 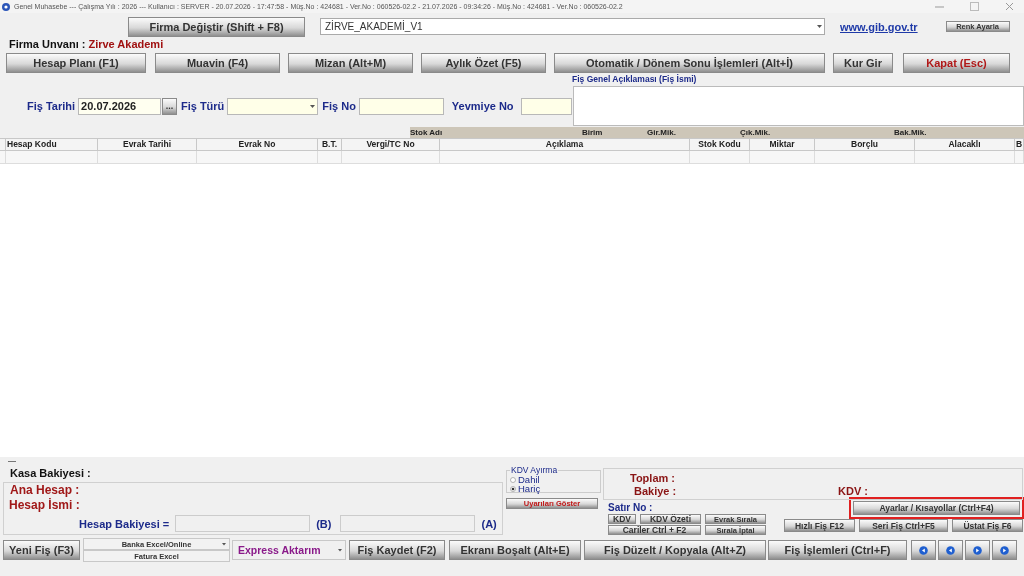 What do you see at coordinates (652, 478) in the screenshot?
I see `total-label: Toplam :` at bounding box center [652, 478].